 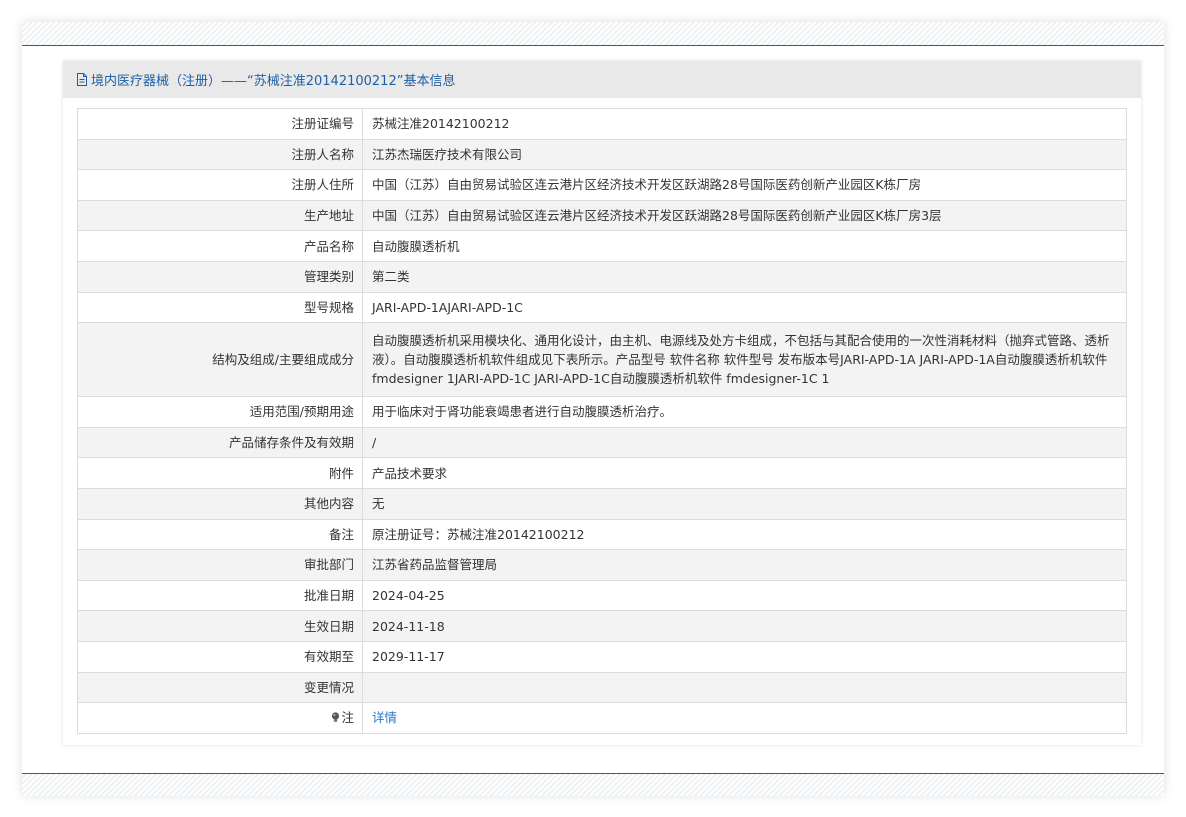 What do you see at coordinates (220, 626) in the screenshot?
I see `row-label: 生效日期` at bounding box center [220, 626].